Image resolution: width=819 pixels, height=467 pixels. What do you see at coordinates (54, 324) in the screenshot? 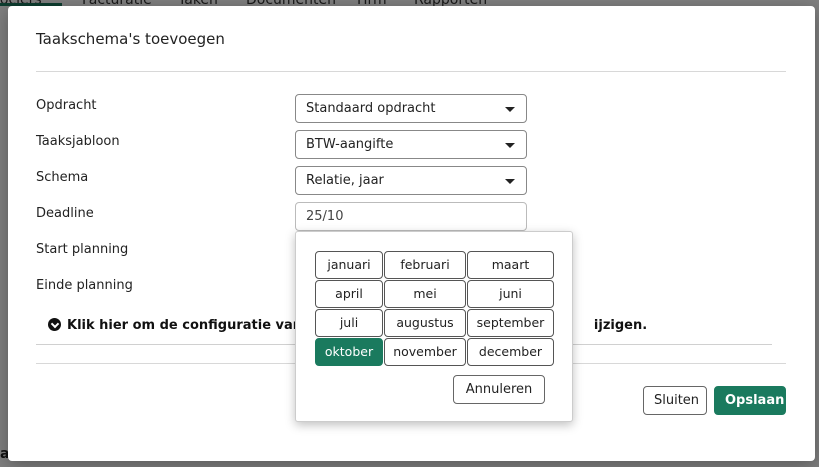
I see `chevron-circle-down-icon` at bounding box center [54, 324].